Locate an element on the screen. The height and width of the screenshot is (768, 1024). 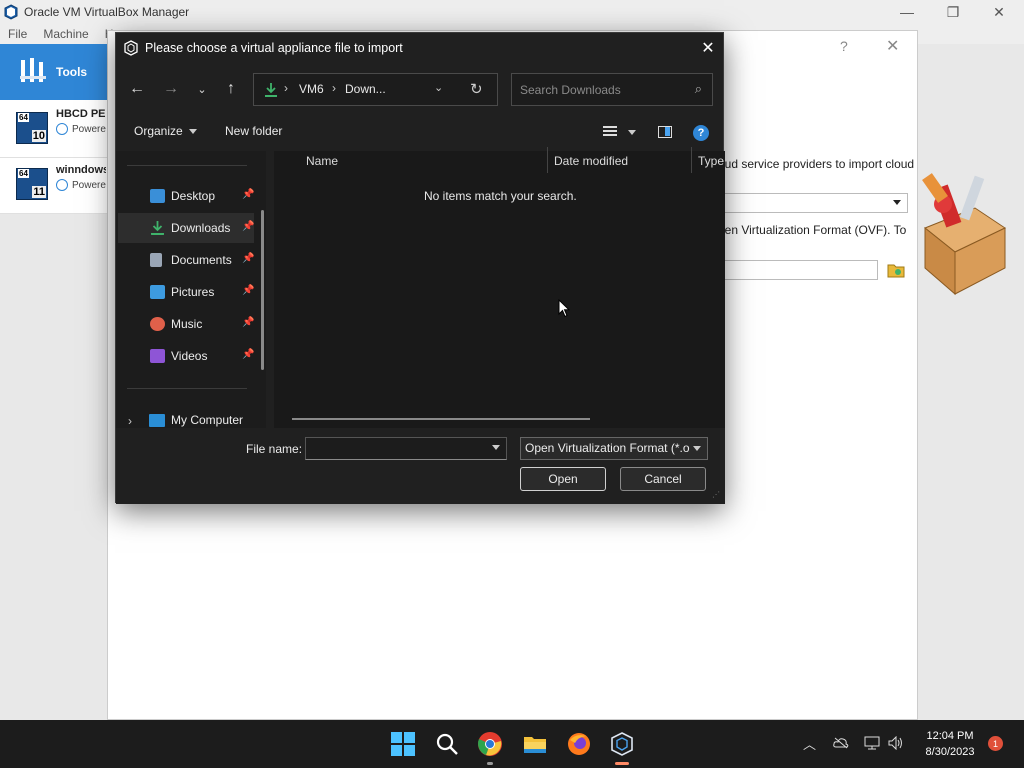
wizard-help-button: ? is located at coordinates (844, 46).